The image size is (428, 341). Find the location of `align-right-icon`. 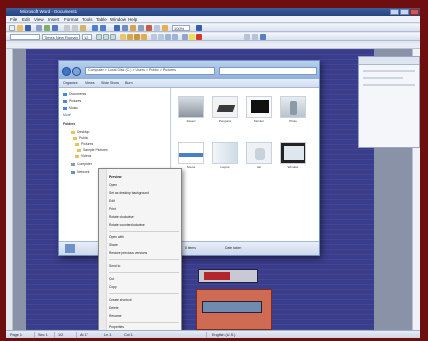

align-right-icon is located at coordinates (137, 37).